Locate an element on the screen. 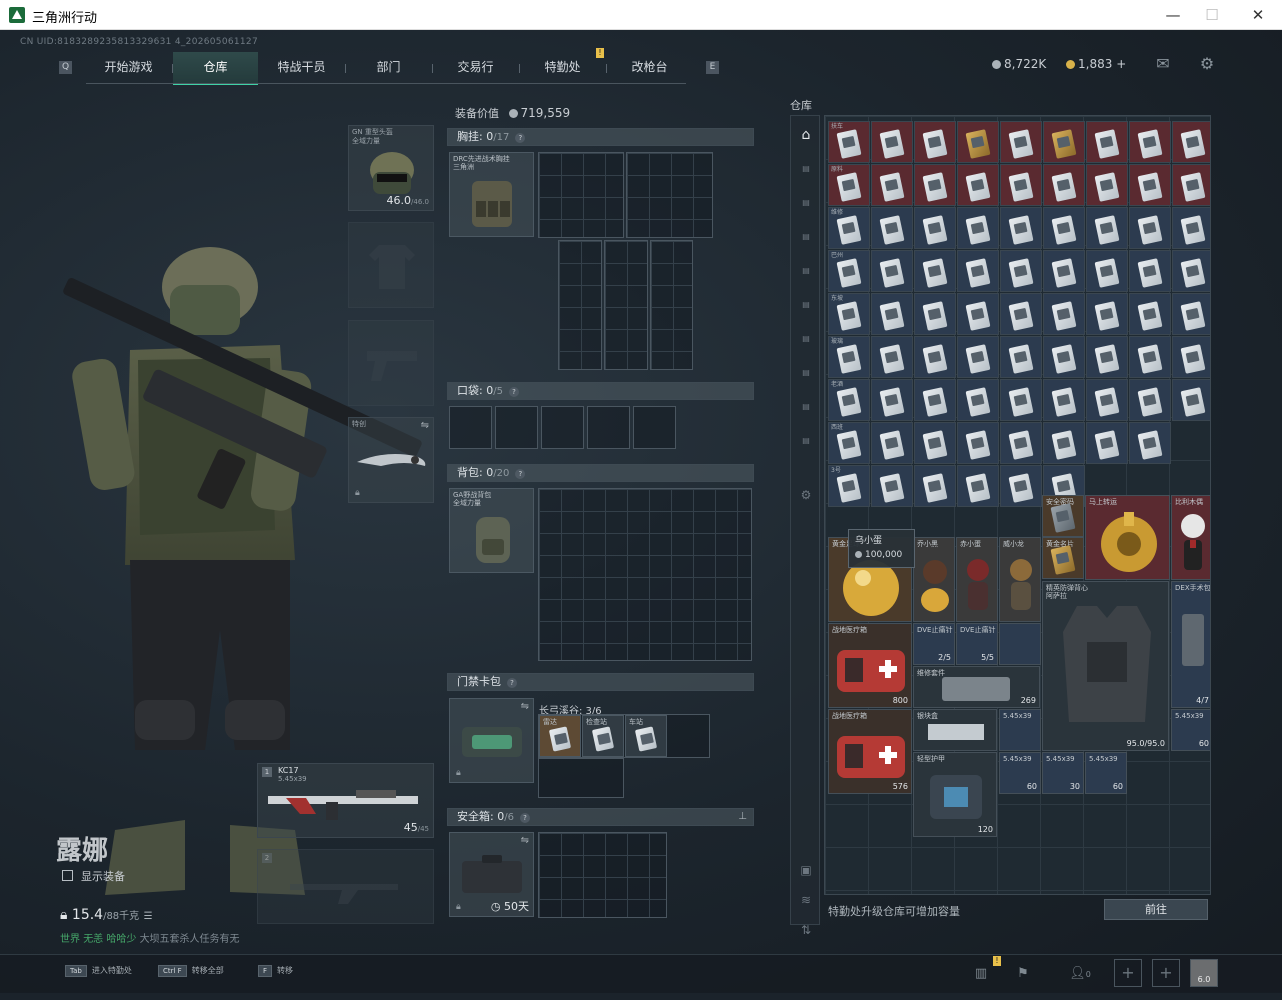  medkit-item: 战地医疗箱 800 is located at coordinates (870, 665).